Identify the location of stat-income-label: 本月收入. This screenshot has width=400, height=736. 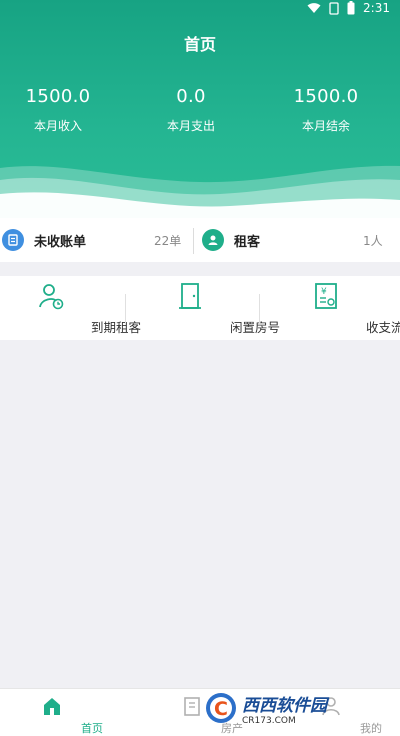
(57, 126).